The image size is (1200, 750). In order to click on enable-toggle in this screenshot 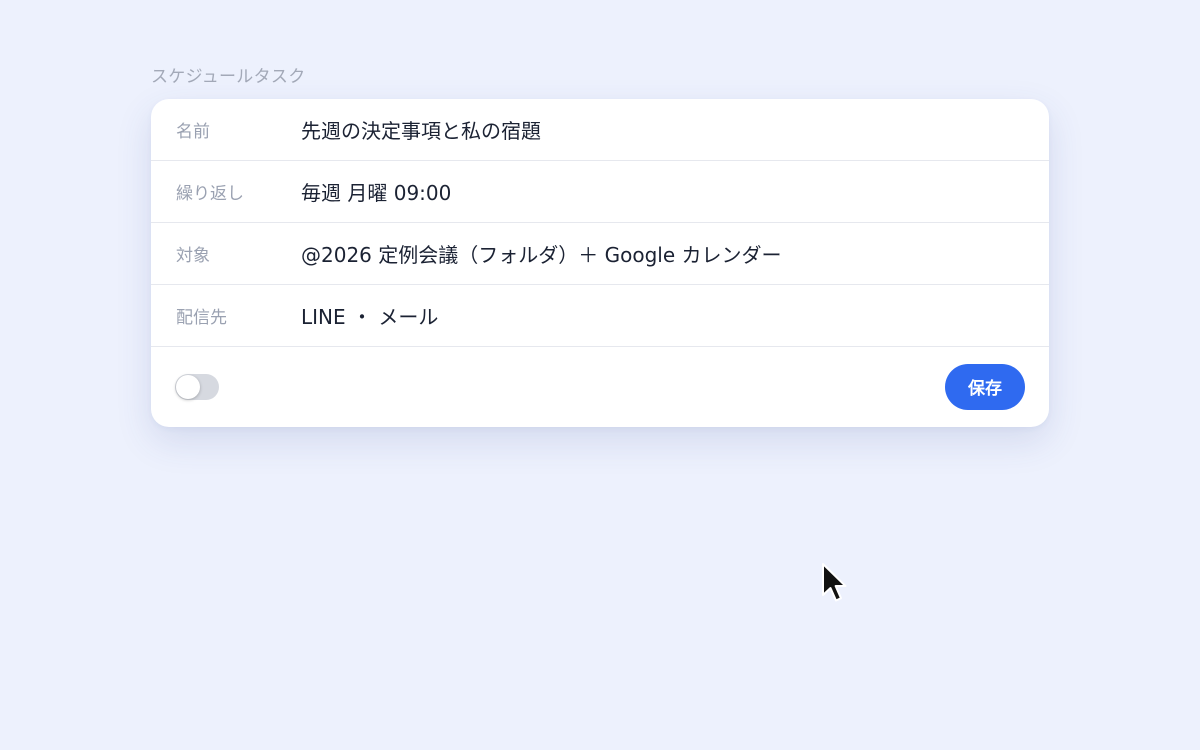, I will do `click(197, 386)`.